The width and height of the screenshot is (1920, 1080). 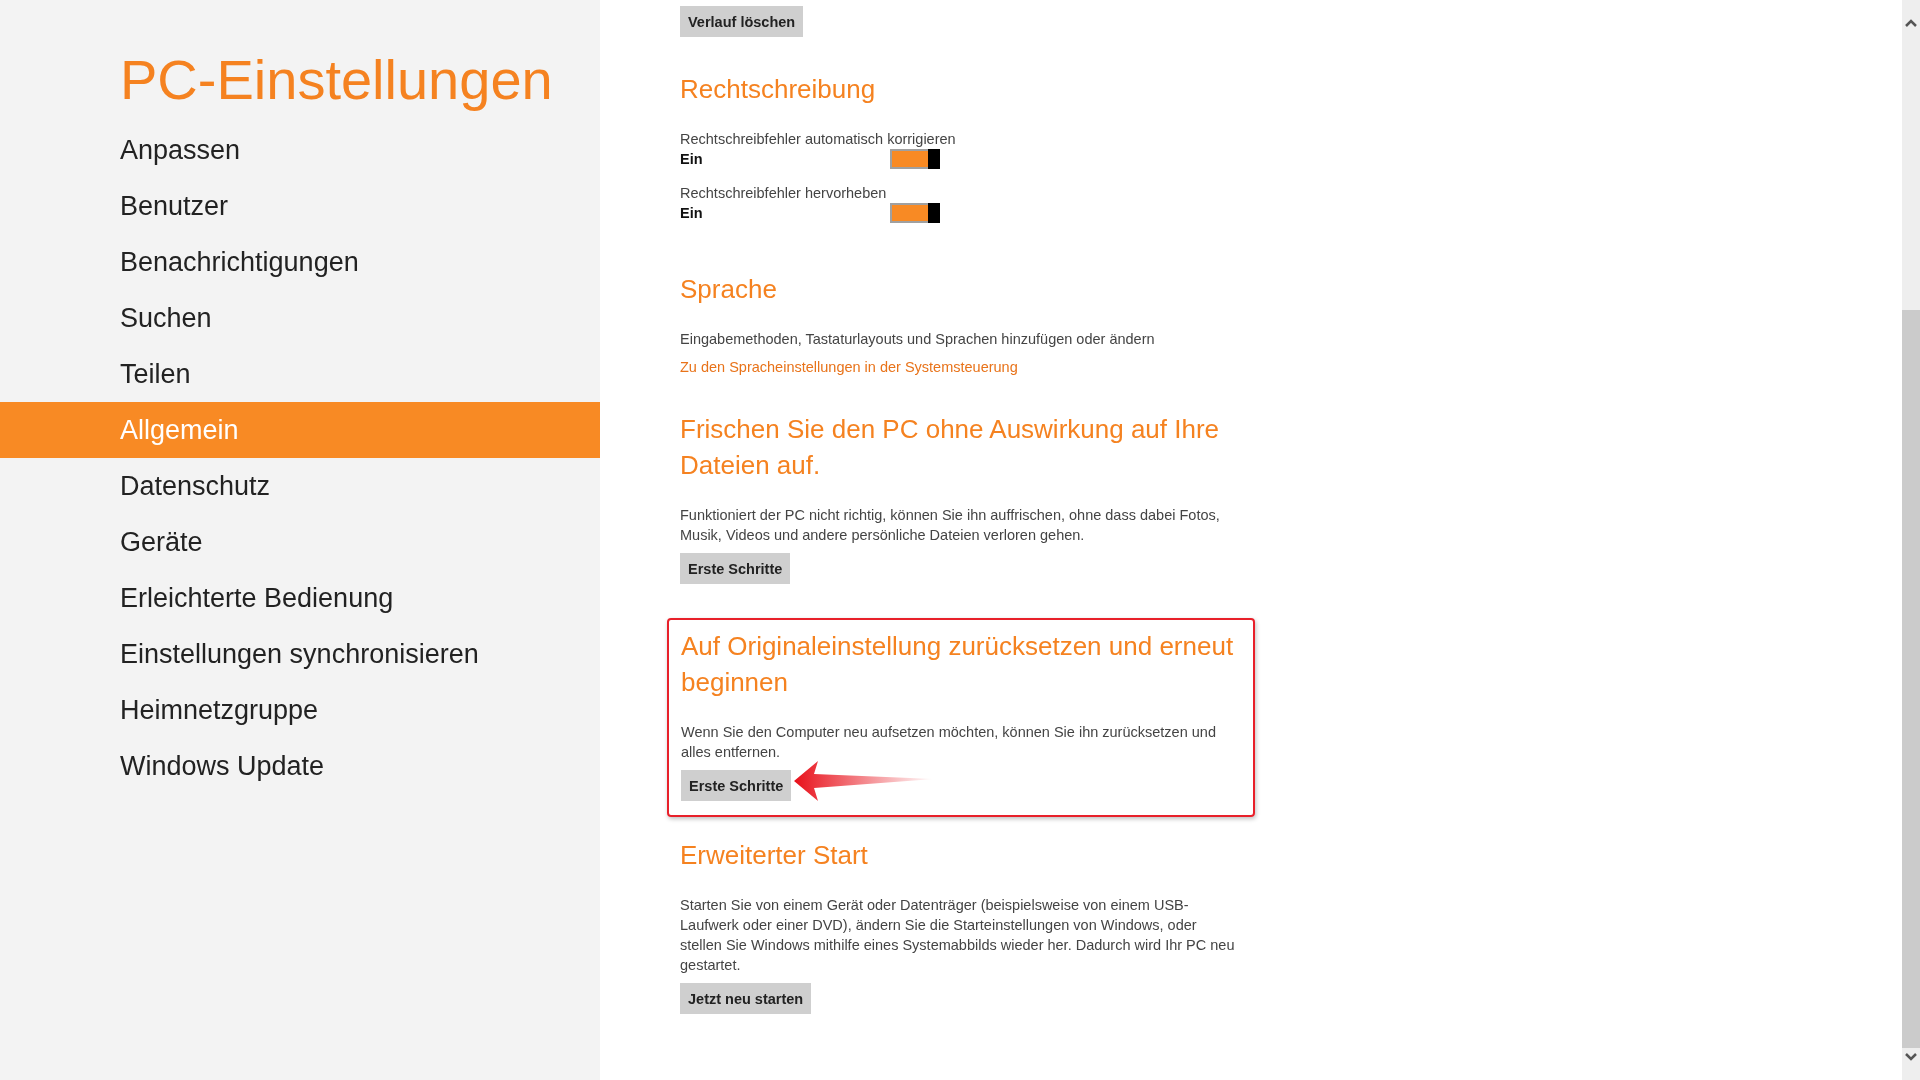 I want to click on scrollbar, so click(x=1911, y=540).